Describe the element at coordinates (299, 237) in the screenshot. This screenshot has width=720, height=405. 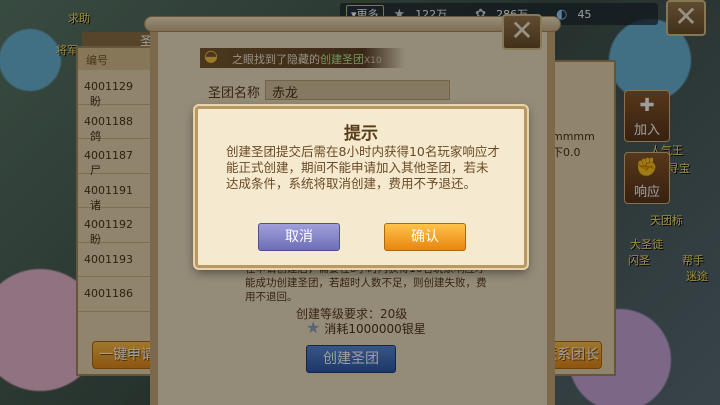
I see `cancel-button: 取消` at that location.